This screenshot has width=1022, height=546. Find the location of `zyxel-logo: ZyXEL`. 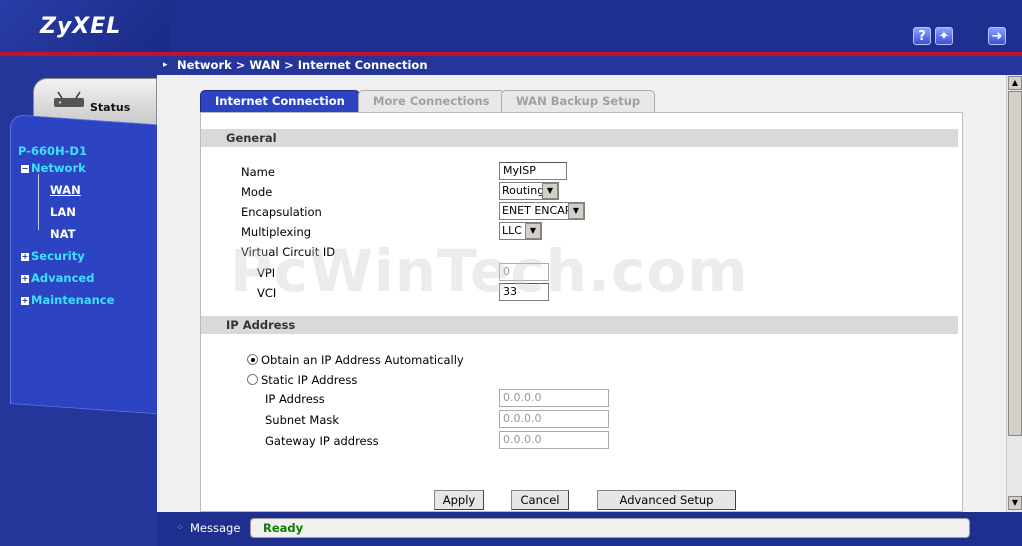

zyxel-logo: ZyXEL is located at coordinates (81, 26).